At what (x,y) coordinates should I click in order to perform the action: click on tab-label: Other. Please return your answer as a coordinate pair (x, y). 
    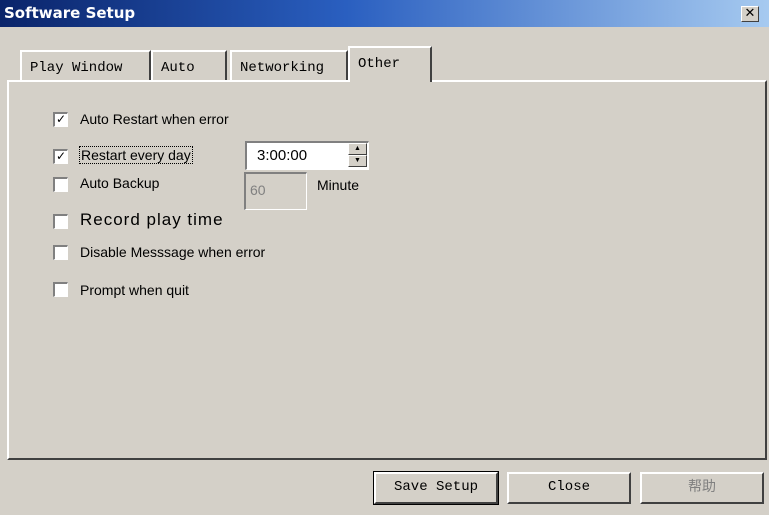
    Looking at the image, I should click on (379, 64).